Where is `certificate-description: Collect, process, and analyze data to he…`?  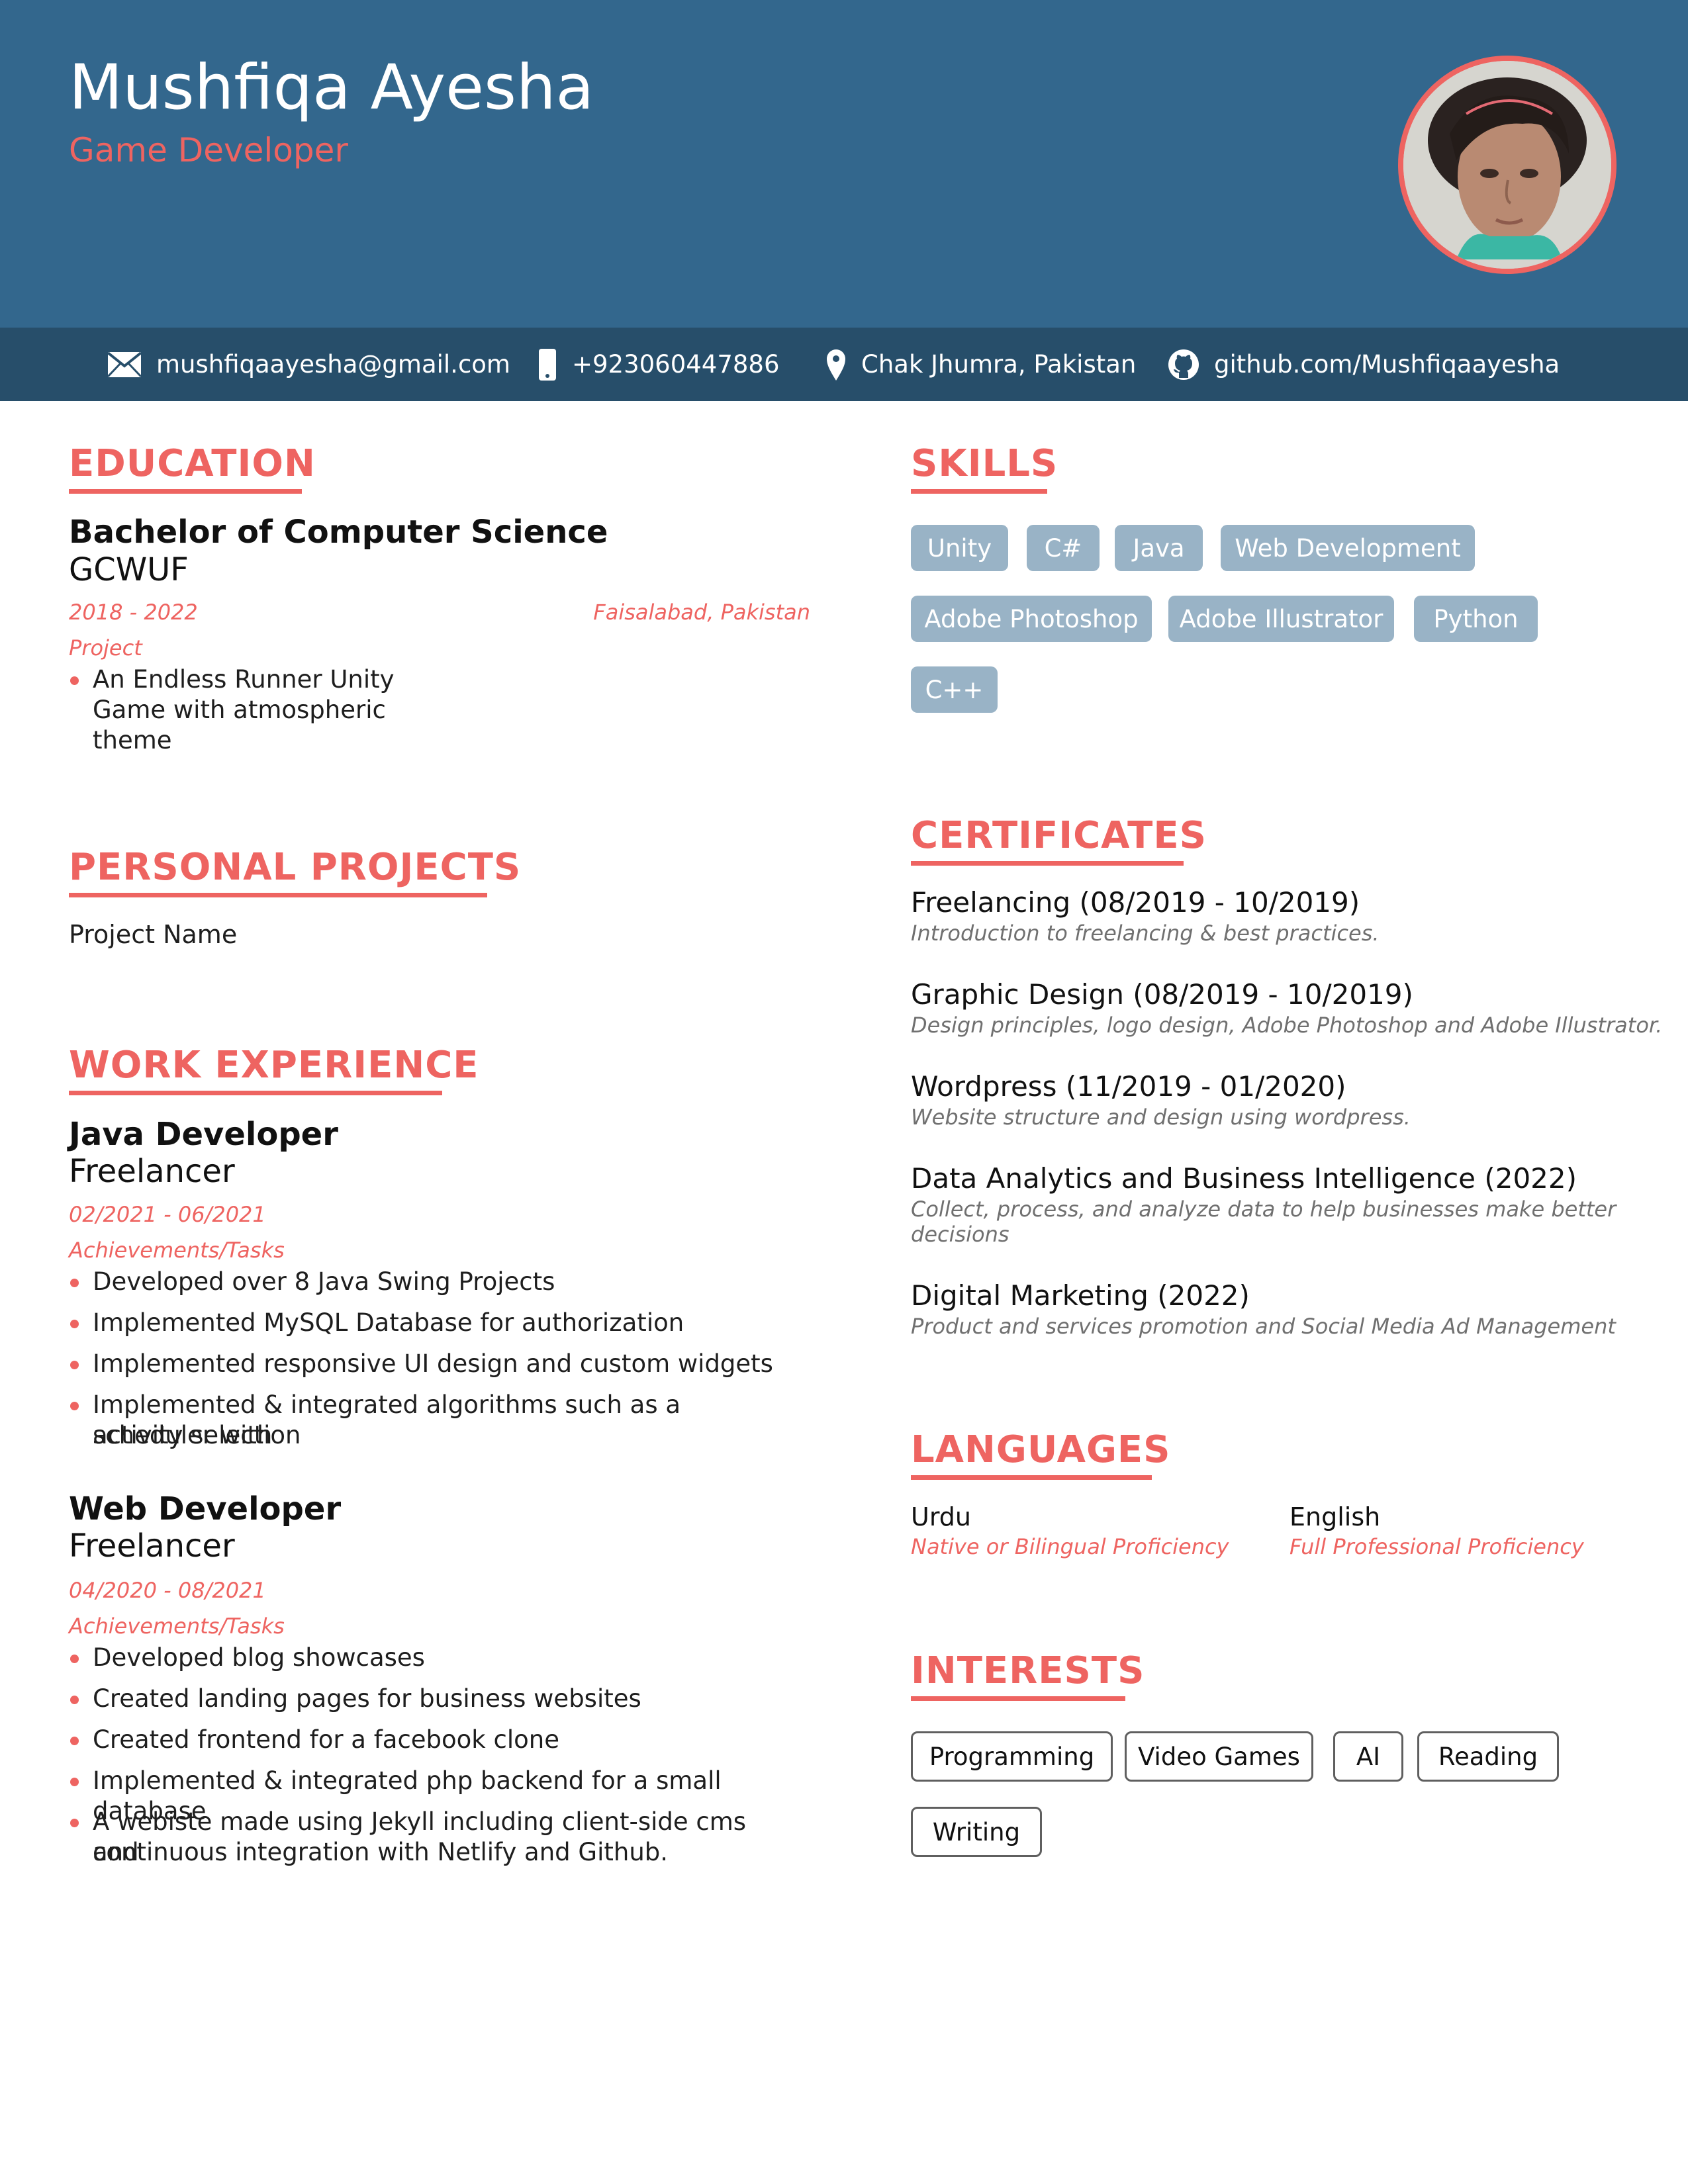
certificate-description: Collect, process, and analyze data to he… is located at coordinates (1264, 1209).